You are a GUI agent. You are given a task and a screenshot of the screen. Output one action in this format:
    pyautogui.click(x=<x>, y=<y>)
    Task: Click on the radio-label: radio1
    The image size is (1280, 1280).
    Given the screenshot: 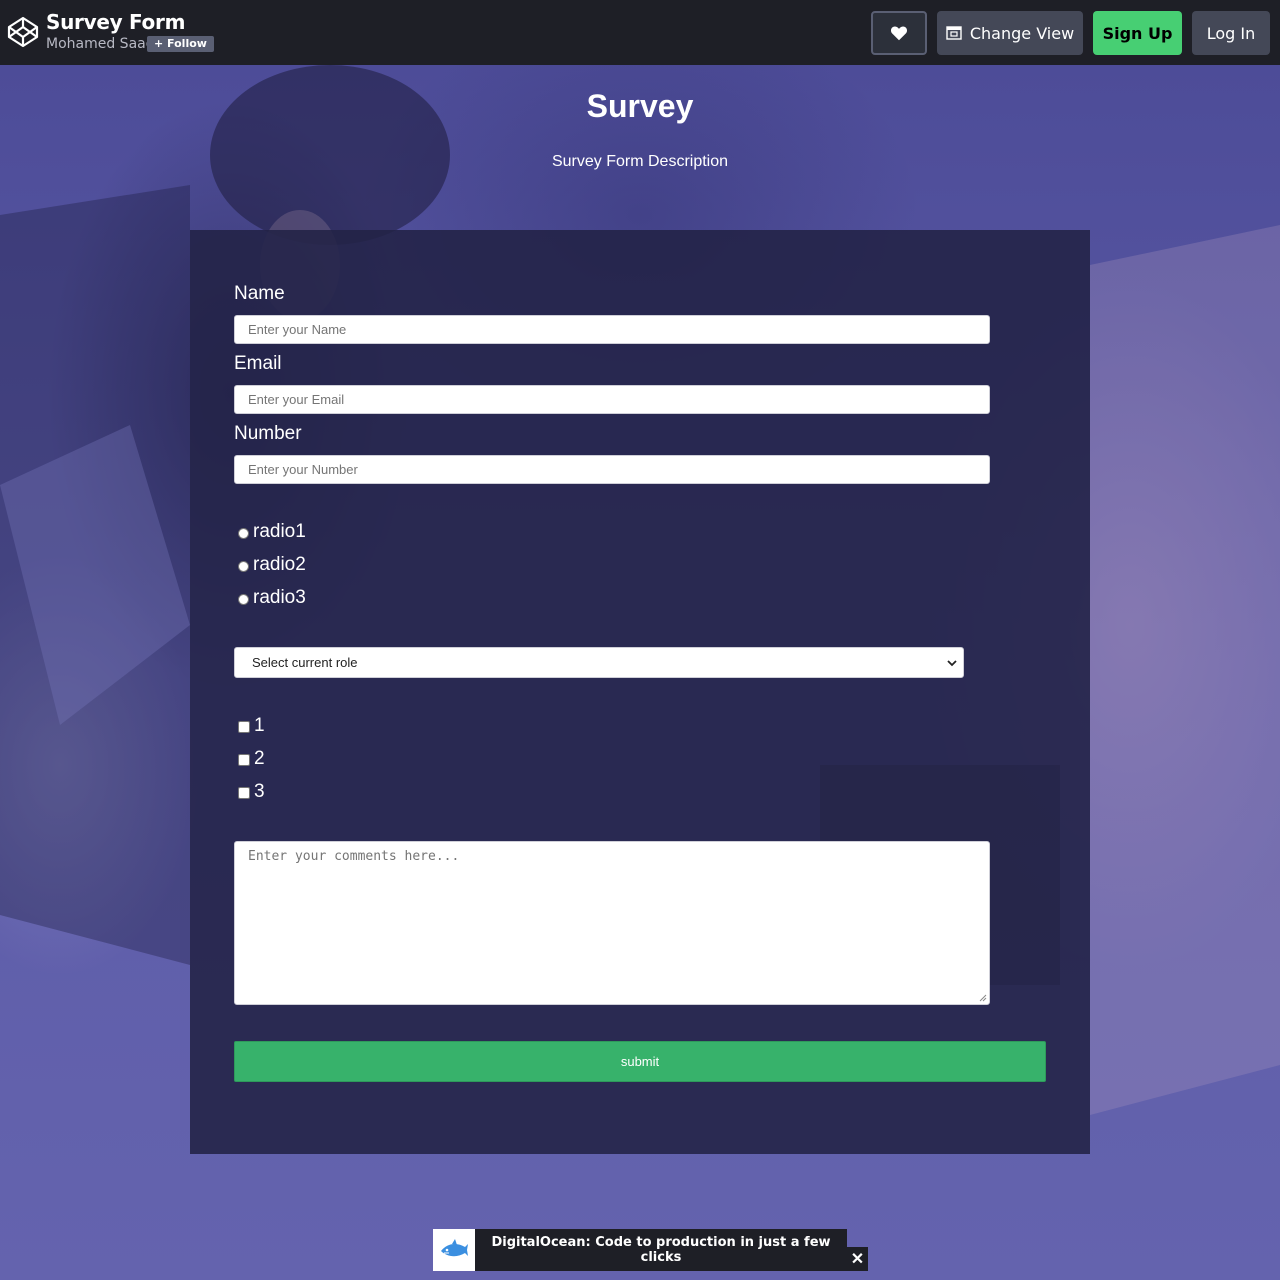 What is the action you would take?
    pyautogui.click(x=279, y=531)
    